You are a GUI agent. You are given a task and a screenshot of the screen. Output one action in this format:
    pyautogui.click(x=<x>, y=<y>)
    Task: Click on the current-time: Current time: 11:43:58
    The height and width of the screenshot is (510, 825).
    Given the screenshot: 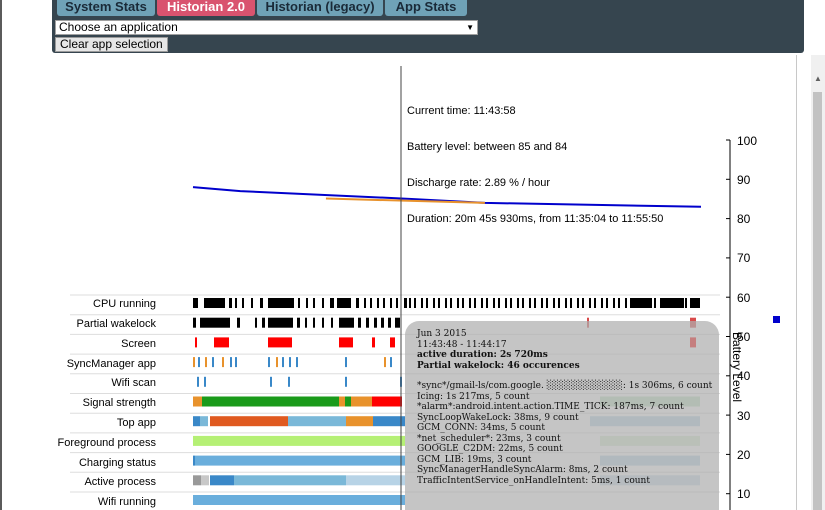 What is the action you would take?
    pyautogui.click(x=461, y=111)
    